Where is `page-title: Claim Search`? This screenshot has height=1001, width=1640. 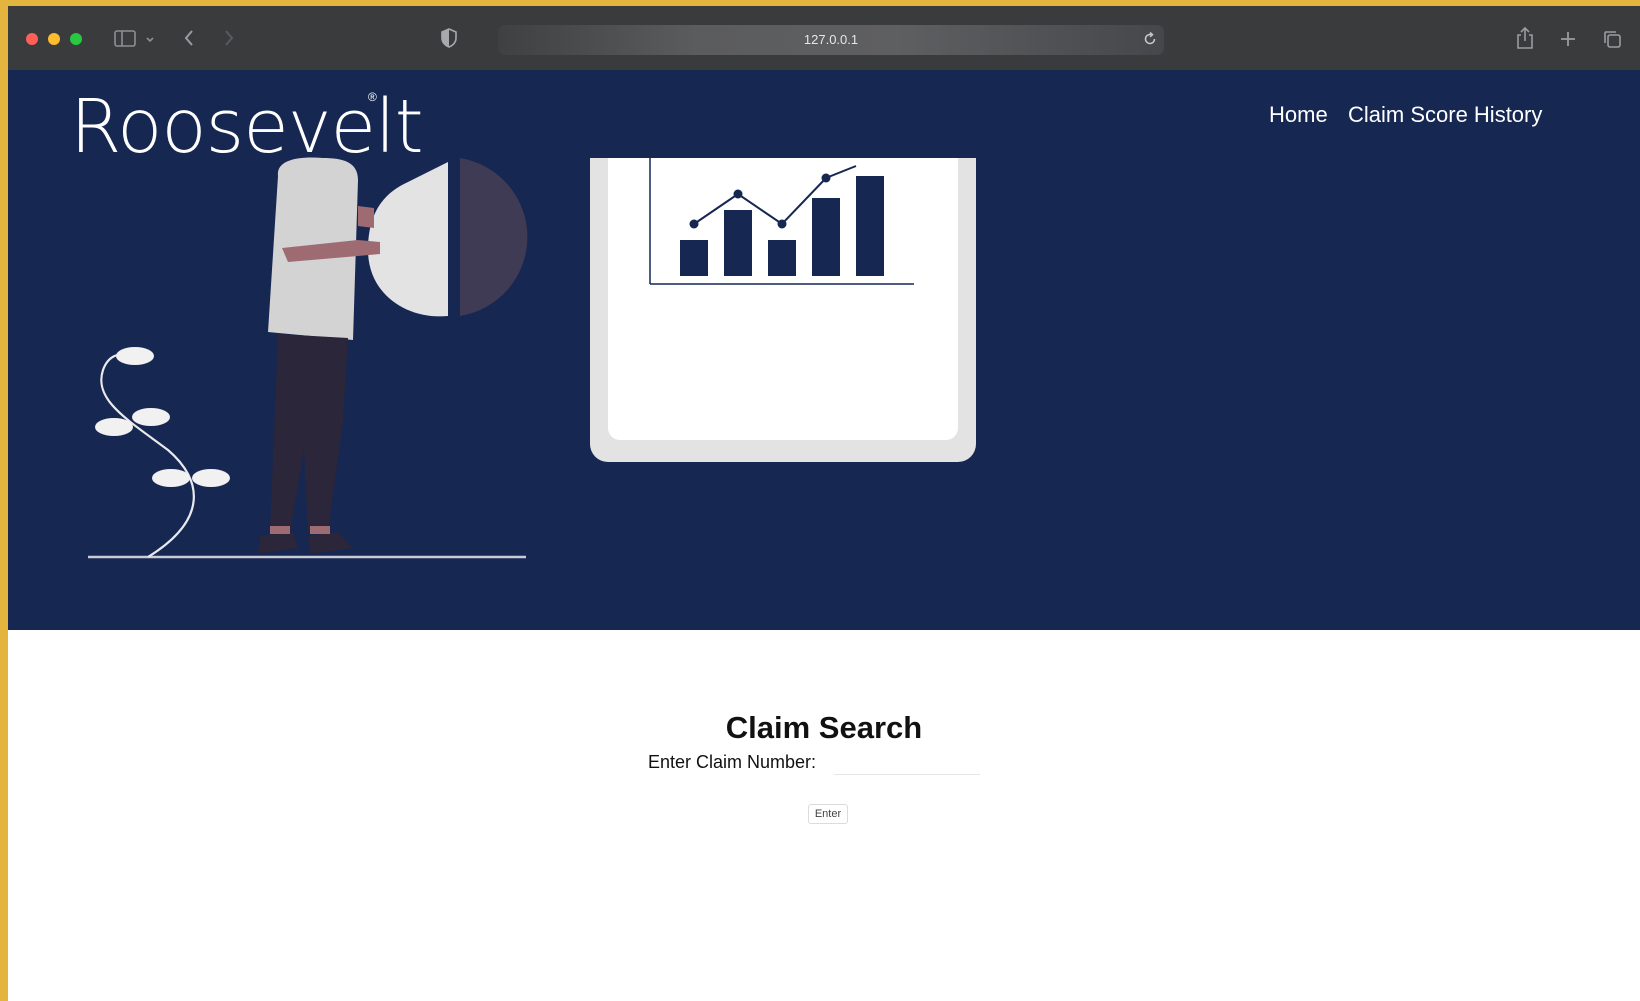
page-title: Claim Search is located at coordinates (824, 727).